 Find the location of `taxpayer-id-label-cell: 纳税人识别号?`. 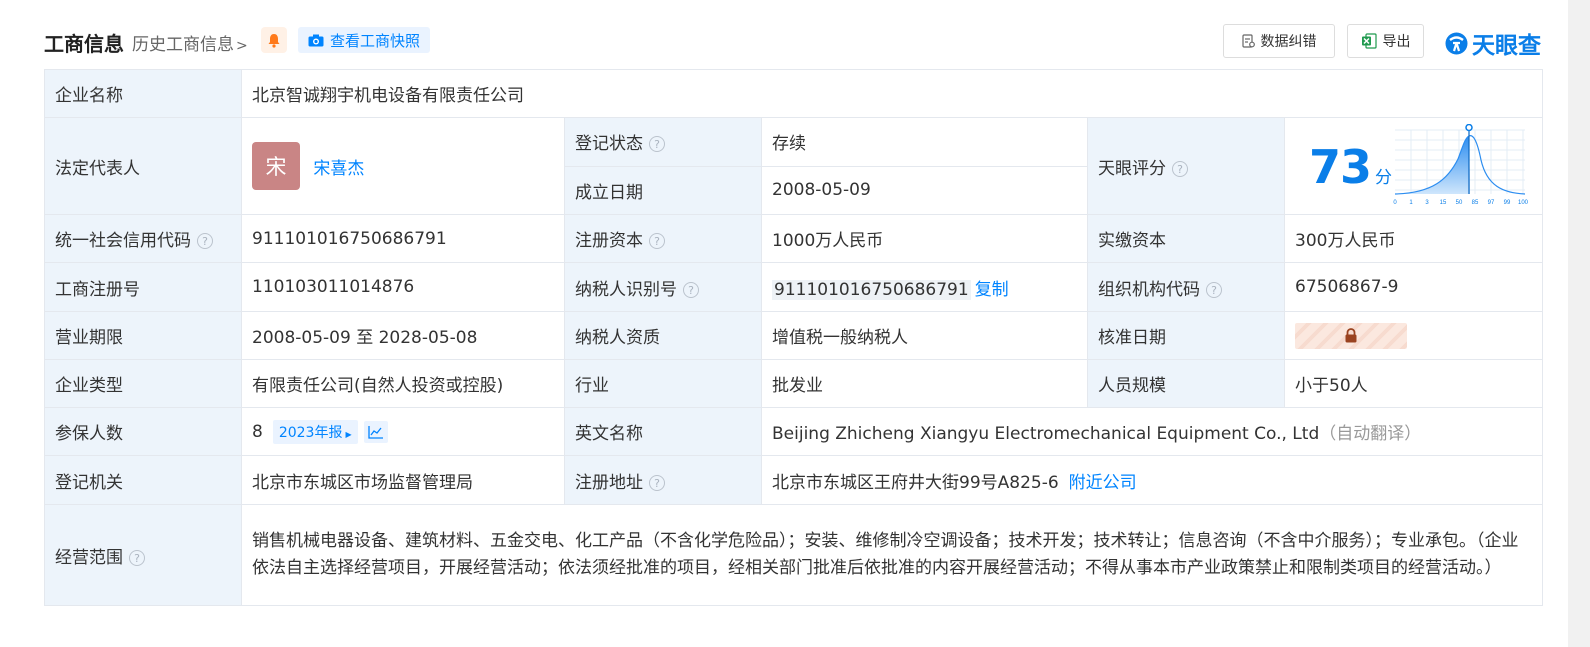

taxpayer-id-label-cell: 纳税人识别号? is located at coordinates (663, 287).